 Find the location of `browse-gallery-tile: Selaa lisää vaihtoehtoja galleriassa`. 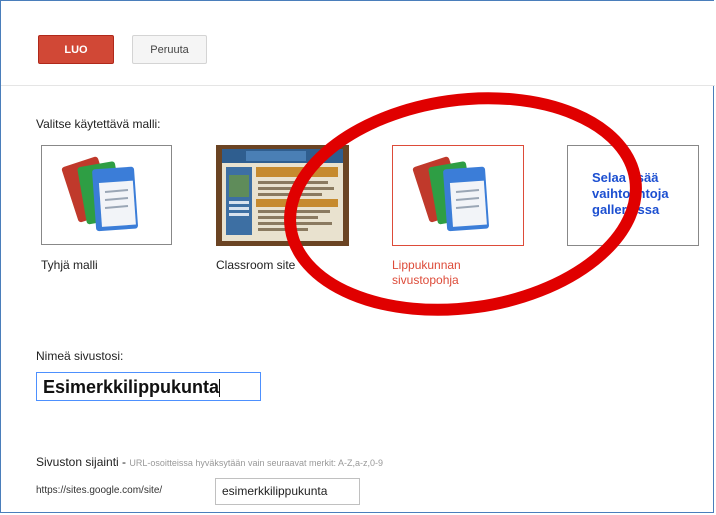

browse-gallery-tile: Selaa lisää vaihtoehtoja galleriassa is located at coordinates (633, 195).